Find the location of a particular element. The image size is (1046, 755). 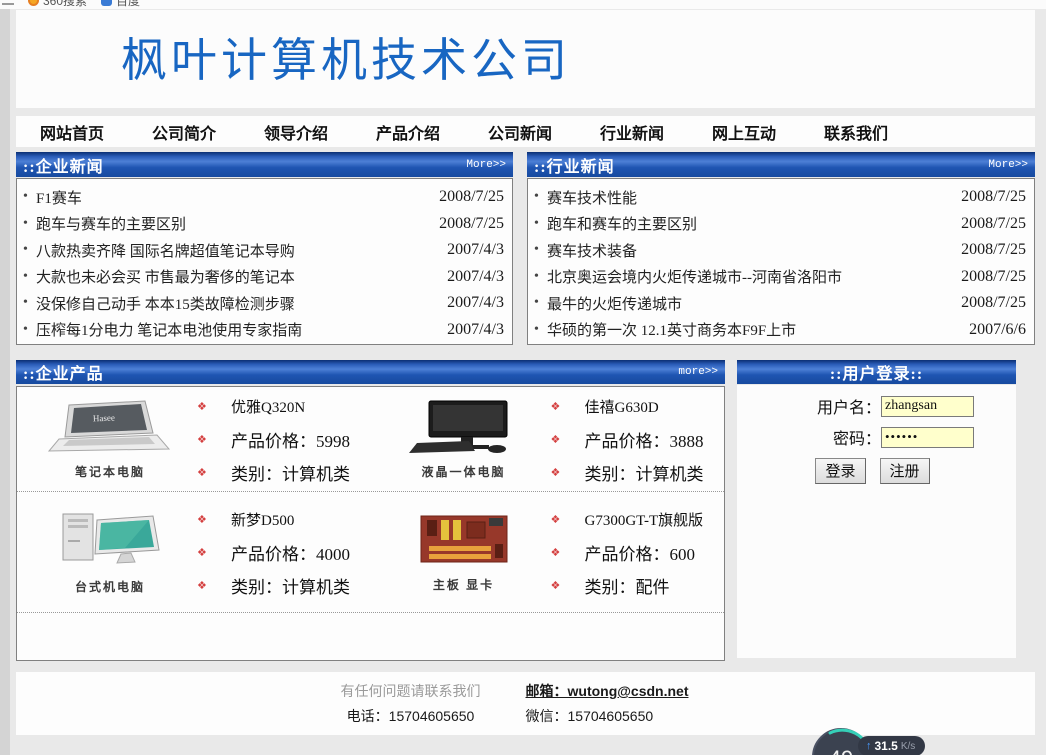

product-image-caption: 主板 显卡 is located at coordinates (463, 584).